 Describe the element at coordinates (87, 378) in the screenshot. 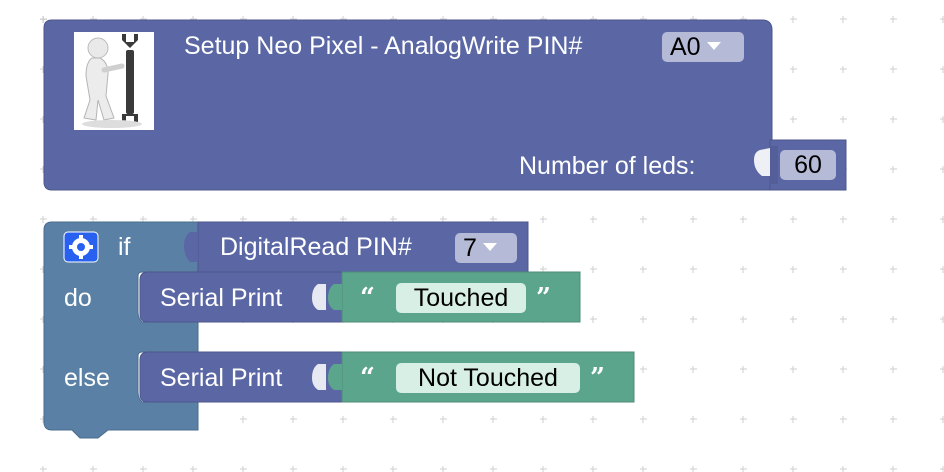

I see `else-label: else` at that location.